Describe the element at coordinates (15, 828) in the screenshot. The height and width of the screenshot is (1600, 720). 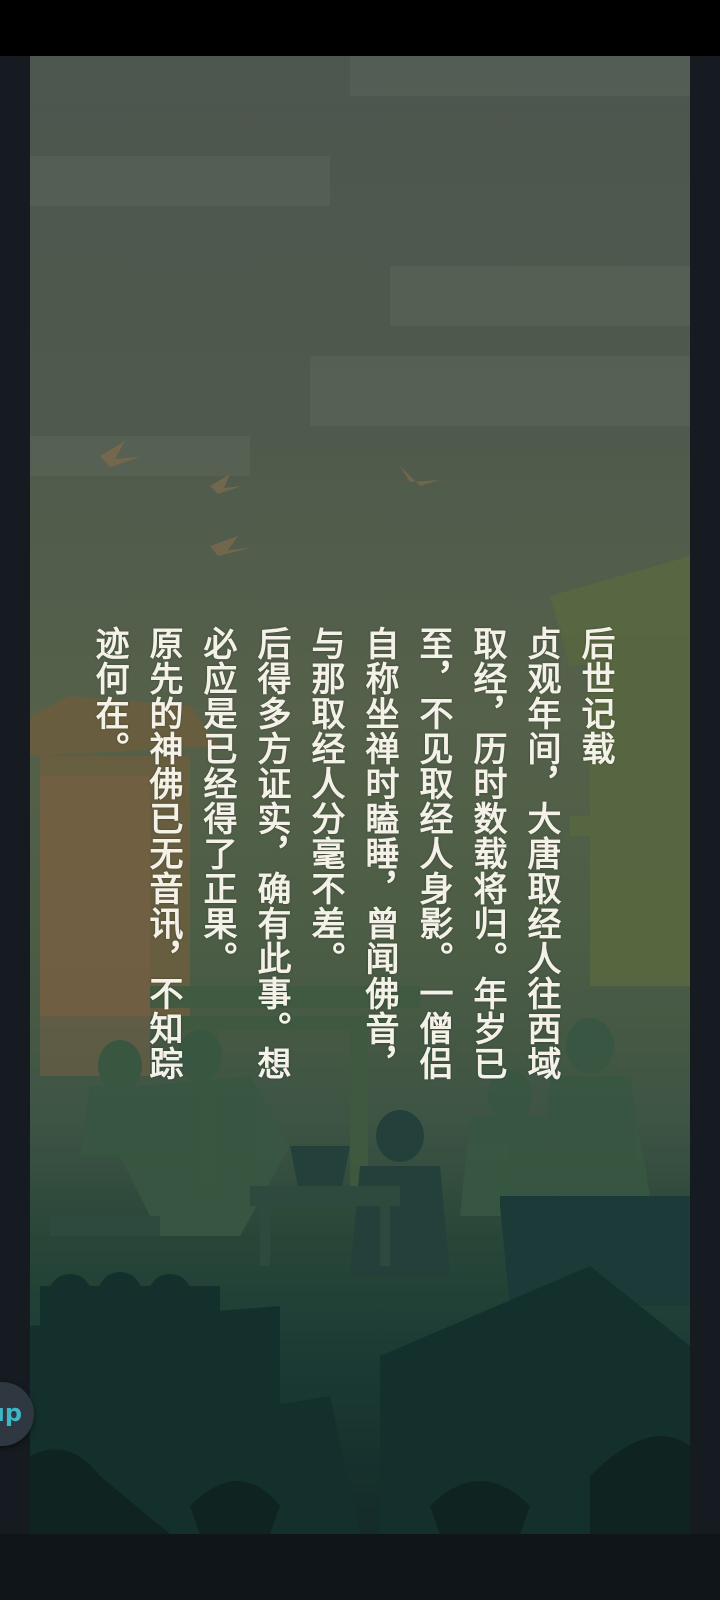
I see `left-margin` at that location.